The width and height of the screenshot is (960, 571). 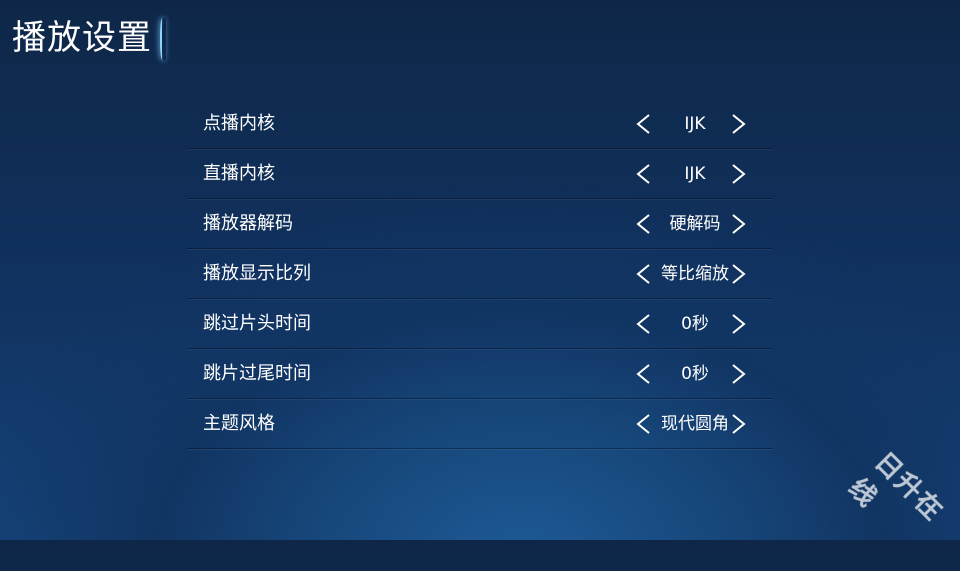 What do you see at coordinates (480, 174) in the screenshot?
I see `setting-row-live-core: 直播内核 IJK` at bounding box center [480, 174].